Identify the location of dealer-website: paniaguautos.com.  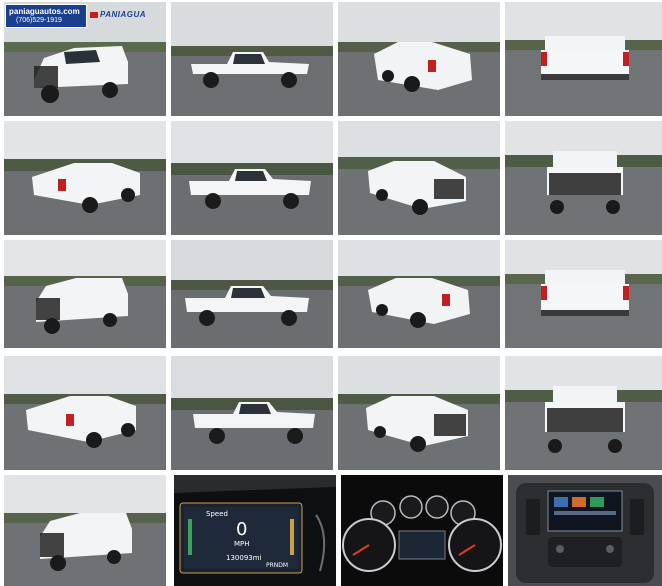
(44, 11).